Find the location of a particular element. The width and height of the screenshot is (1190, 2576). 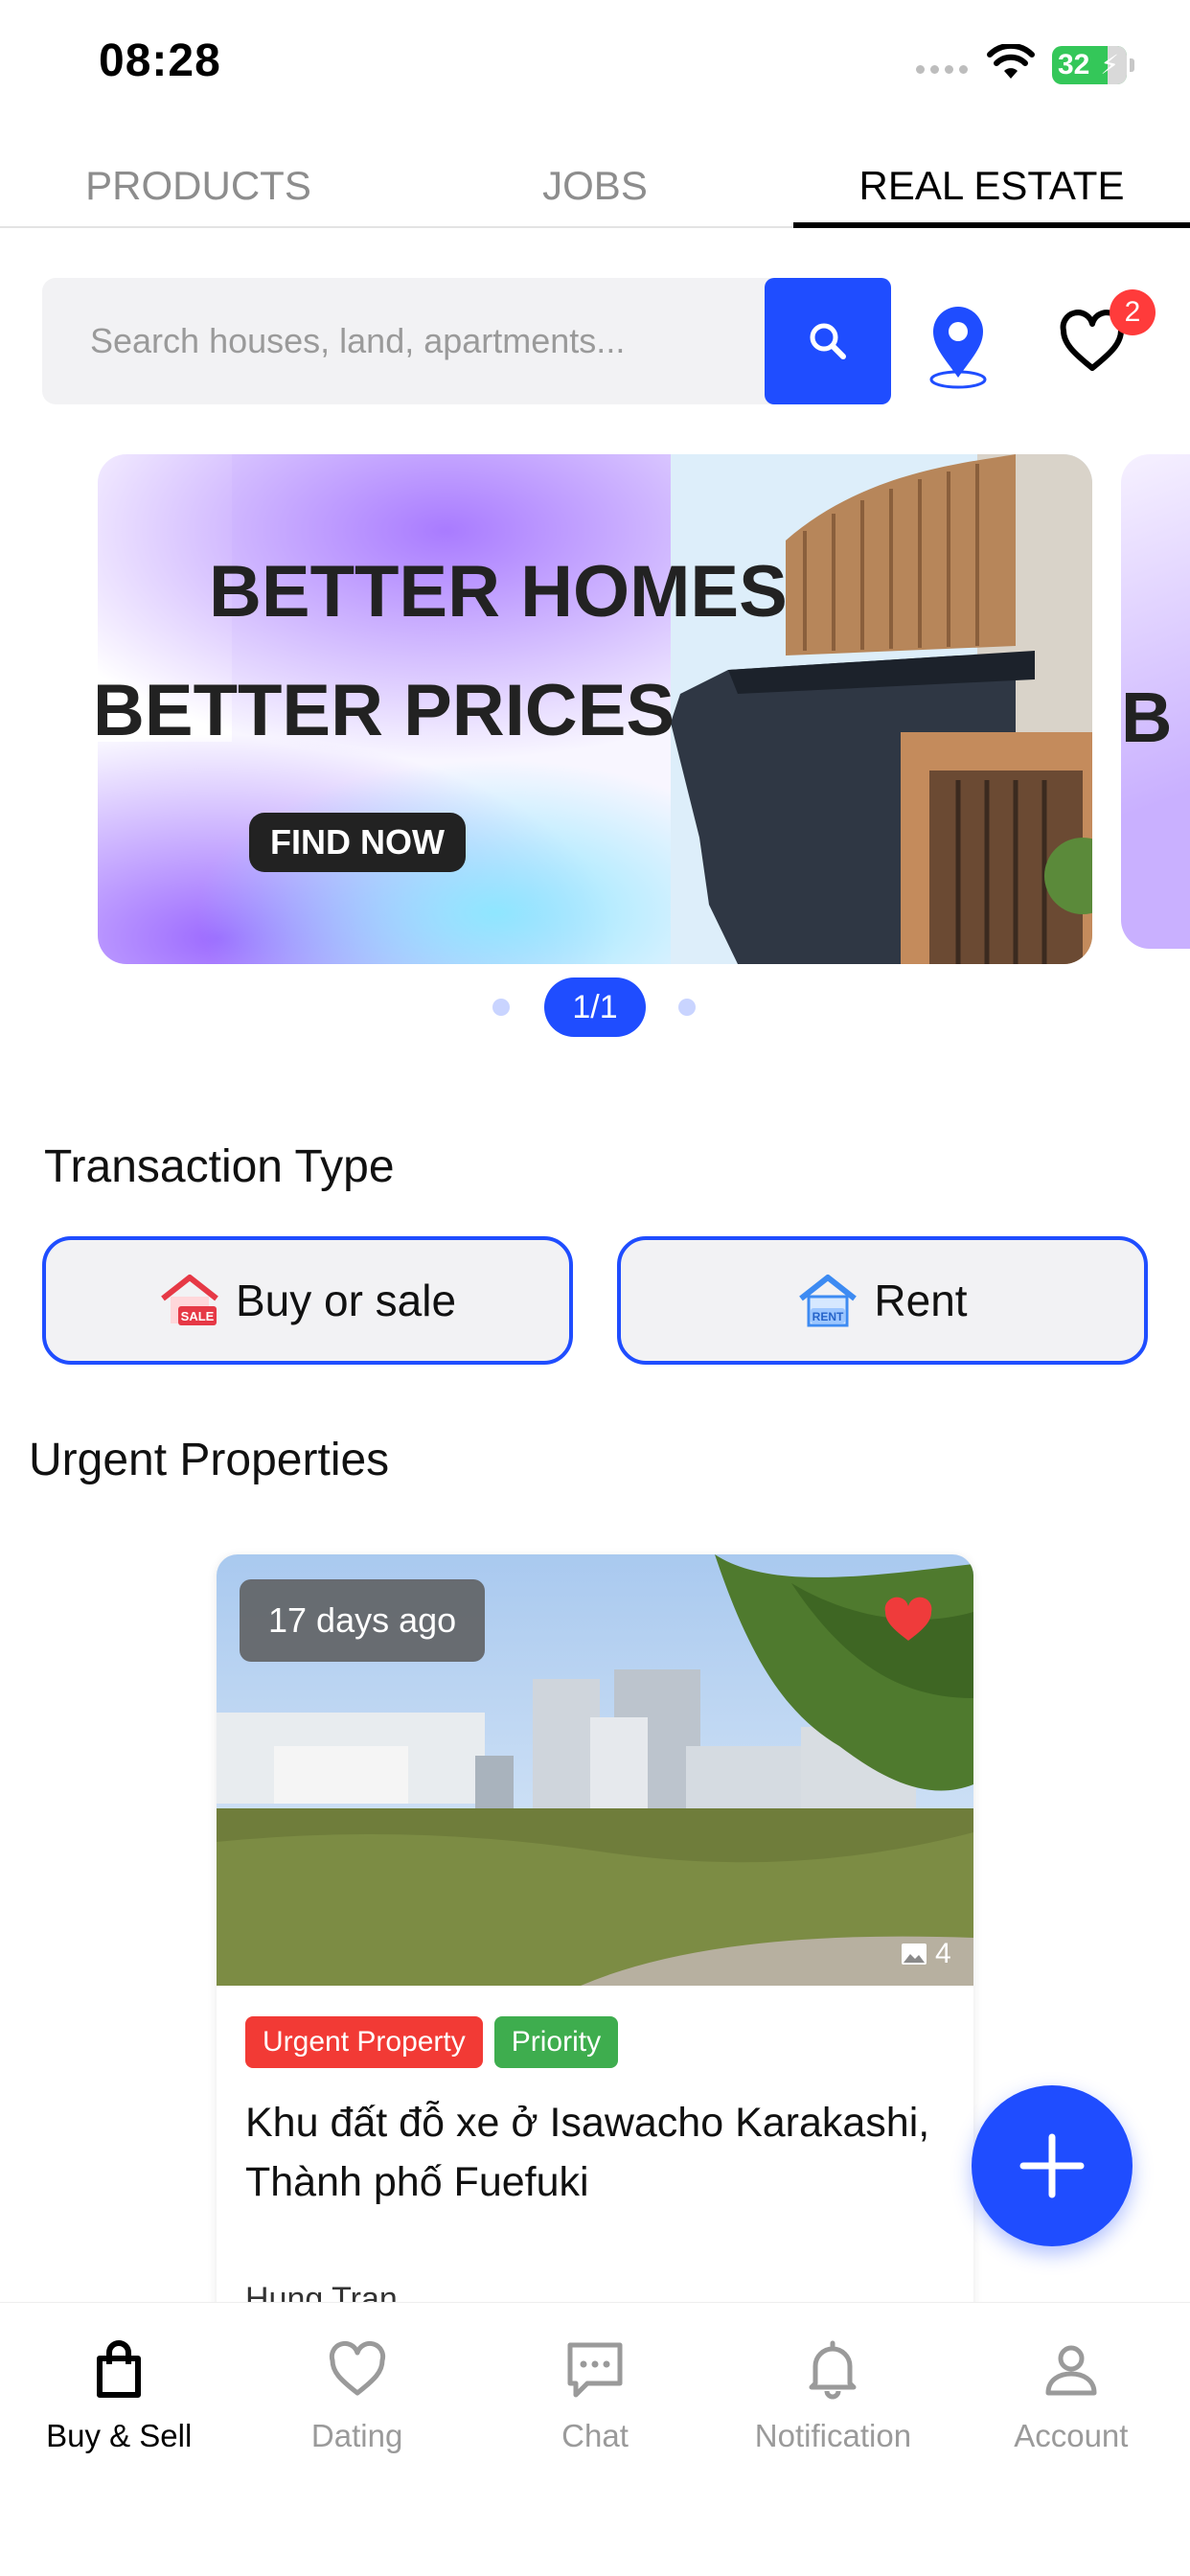

nav-dating: Dating is located at coordinates (357, 2439).